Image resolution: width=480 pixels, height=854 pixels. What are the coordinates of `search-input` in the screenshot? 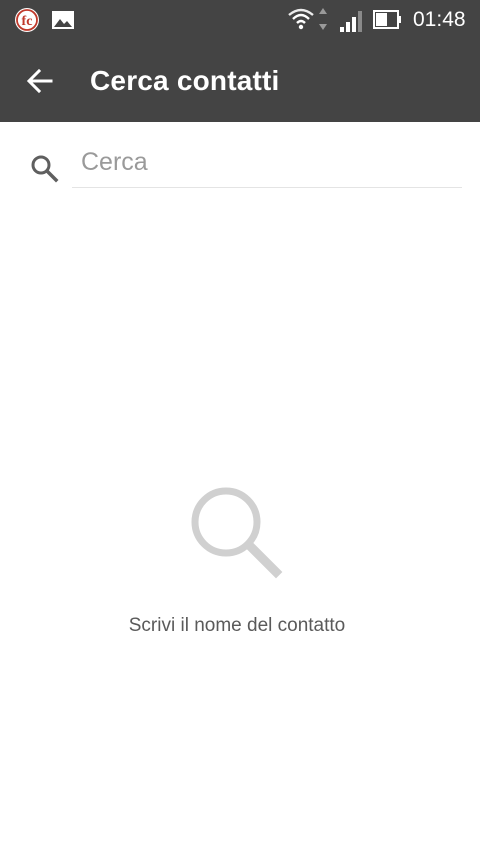 It's located at (267, 163).